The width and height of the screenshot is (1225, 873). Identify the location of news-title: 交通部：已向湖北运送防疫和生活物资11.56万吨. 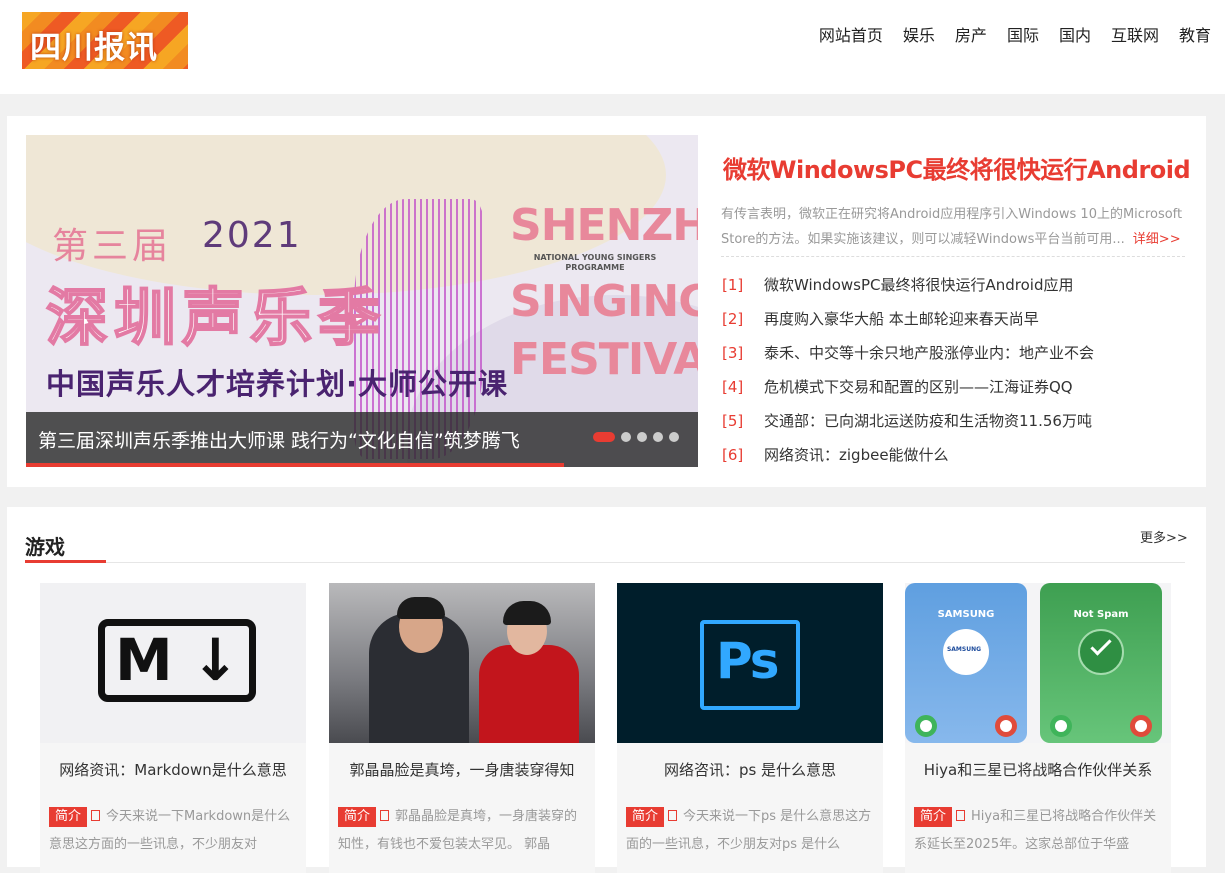
(928, 421).